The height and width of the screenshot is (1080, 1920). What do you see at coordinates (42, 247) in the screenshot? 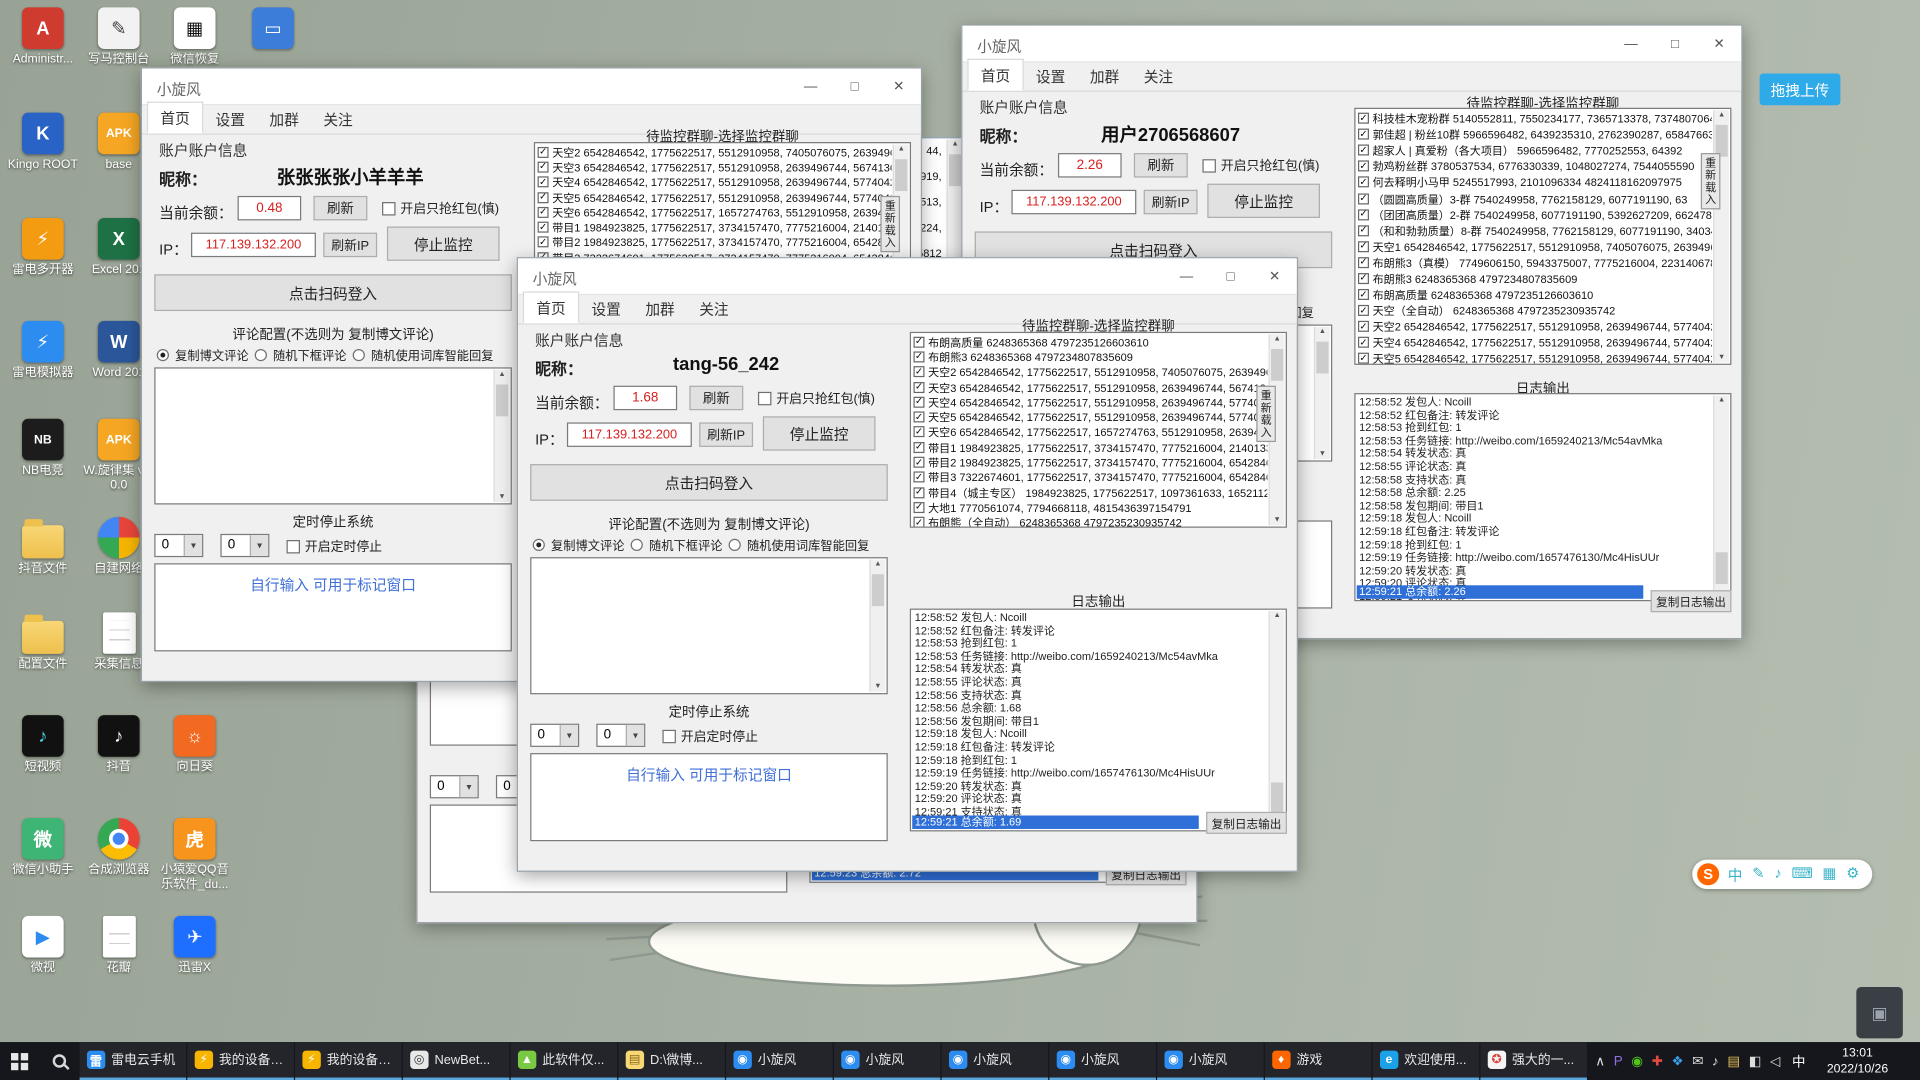
I see `desktop-icon-7: ⚡ 雷电多开器` at bounding box center [42, 247].